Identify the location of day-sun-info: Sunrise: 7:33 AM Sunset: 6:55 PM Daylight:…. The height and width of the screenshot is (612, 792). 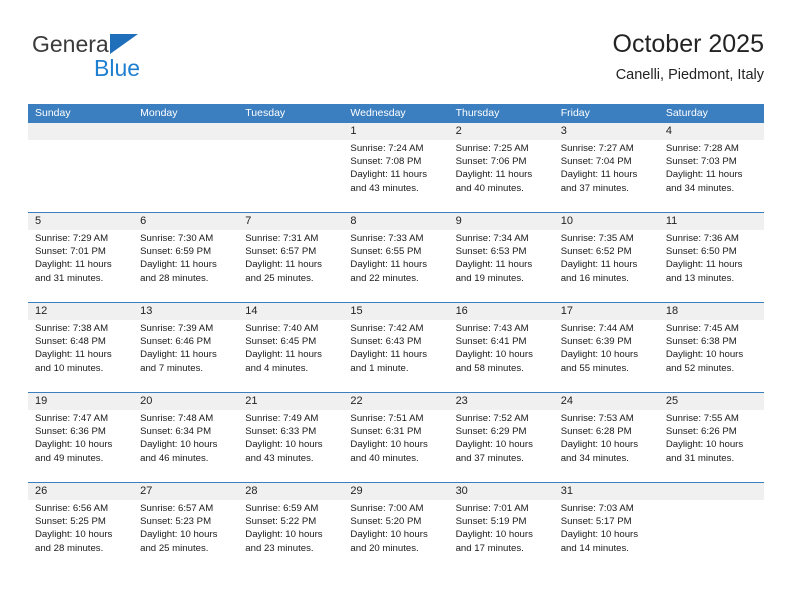
(395, 257).